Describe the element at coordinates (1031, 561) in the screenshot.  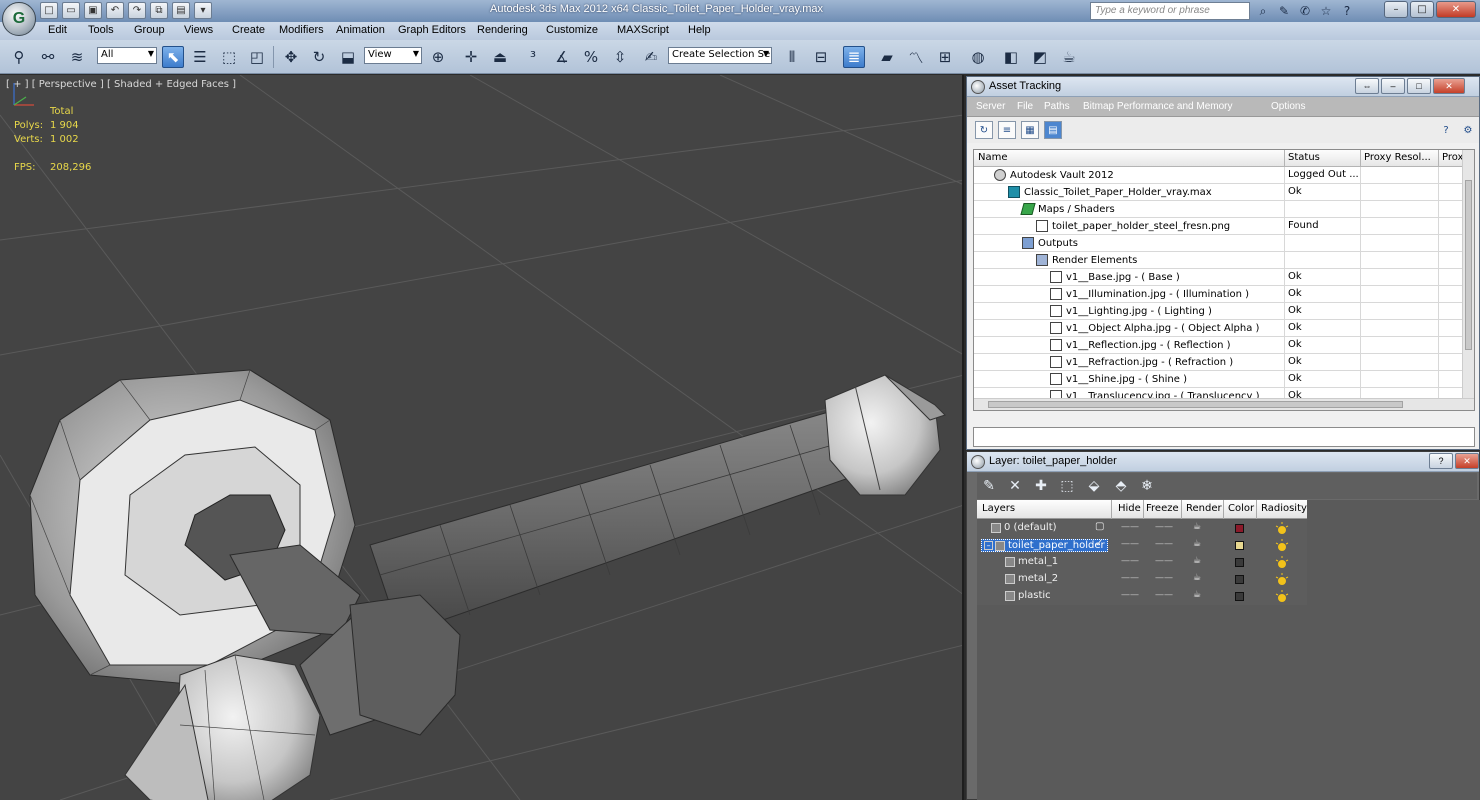
I see `layer-name: metal_1` at that location.